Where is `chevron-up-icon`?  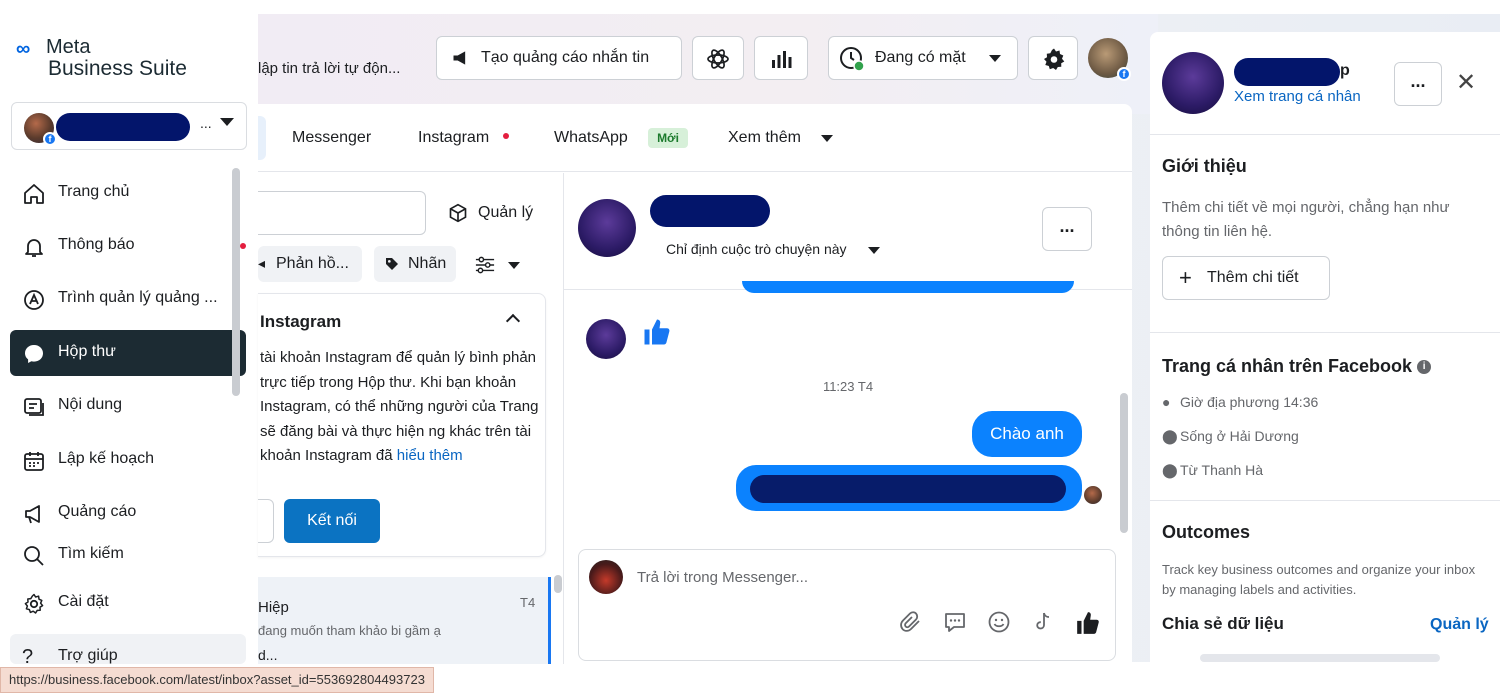 chevron-up-icon is located at coordinates (513, 321).